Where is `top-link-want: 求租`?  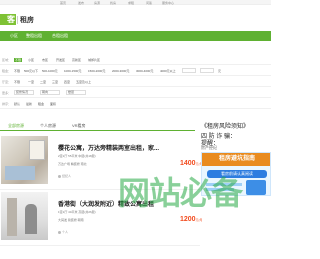
top-link-want: 求租 is located at coordinates (131, 3).